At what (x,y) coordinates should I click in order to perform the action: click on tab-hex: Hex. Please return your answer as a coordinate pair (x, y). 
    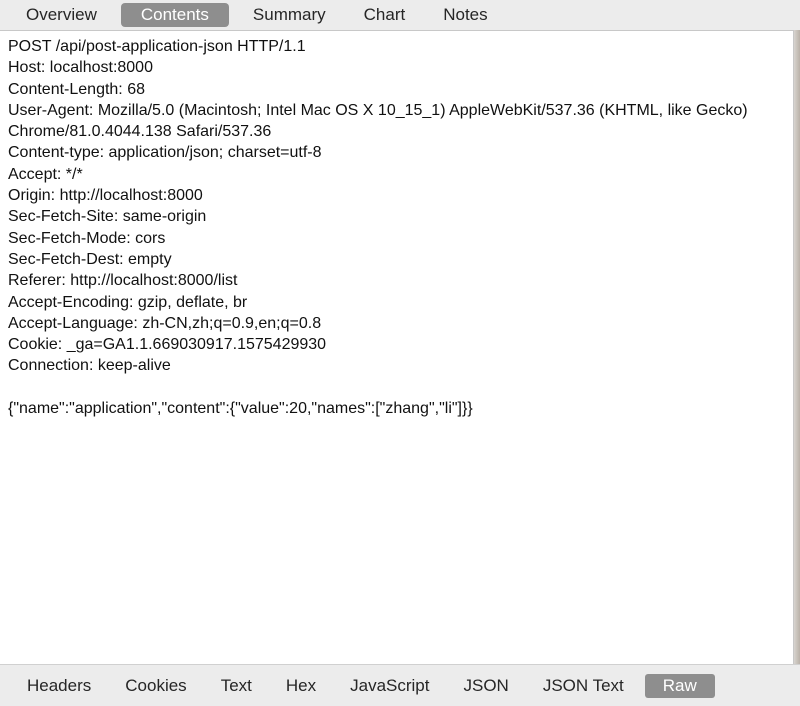
    Looking at the image, I should click on (301, 686).